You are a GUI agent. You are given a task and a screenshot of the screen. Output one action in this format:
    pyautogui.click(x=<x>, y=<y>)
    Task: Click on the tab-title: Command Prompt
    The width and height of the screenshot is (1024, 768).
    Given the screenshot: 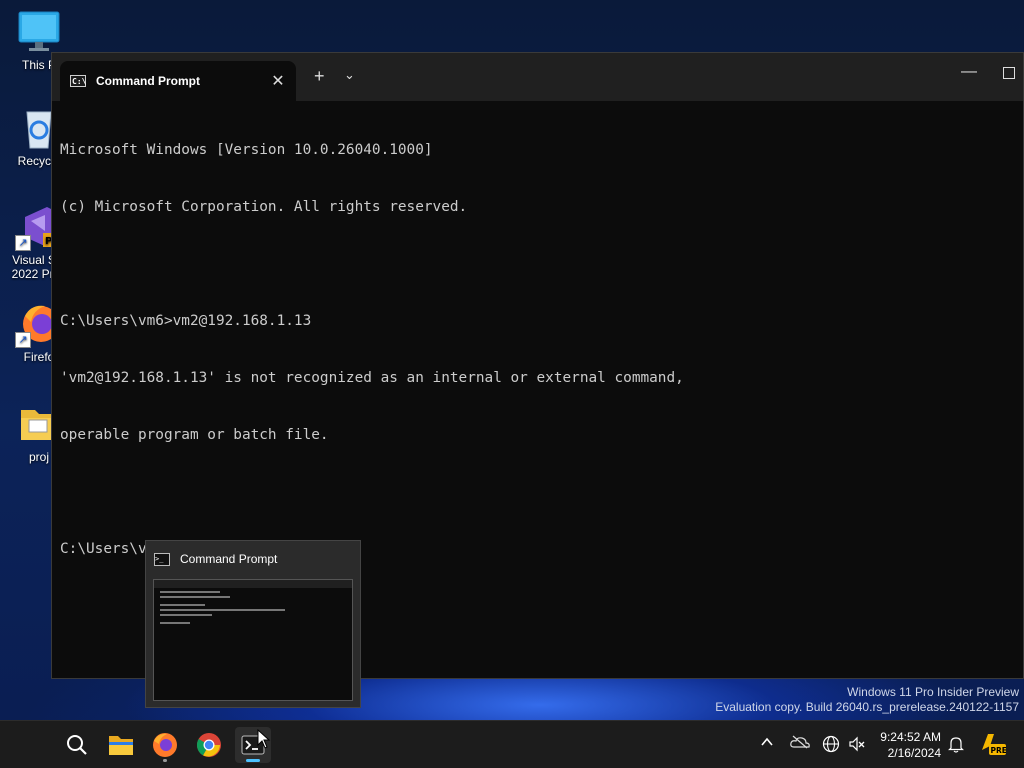 What is the action you would take?
    pyautogui.click(x=148, y=81)
    